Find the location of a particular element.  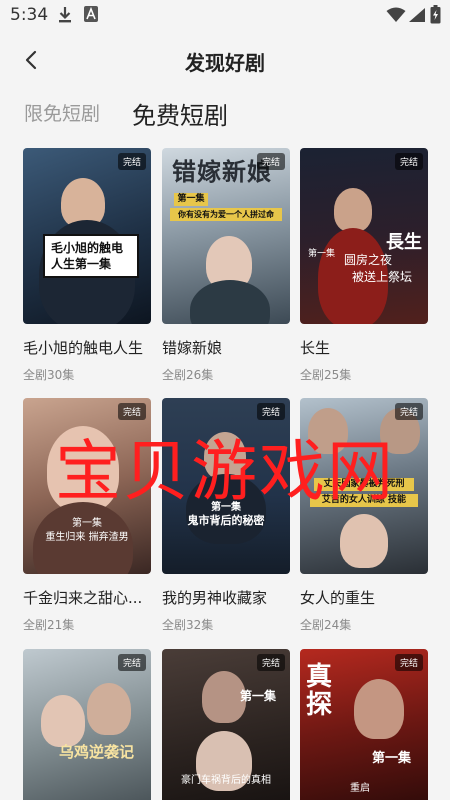

battery-icon is located at coordinates (435, 14).